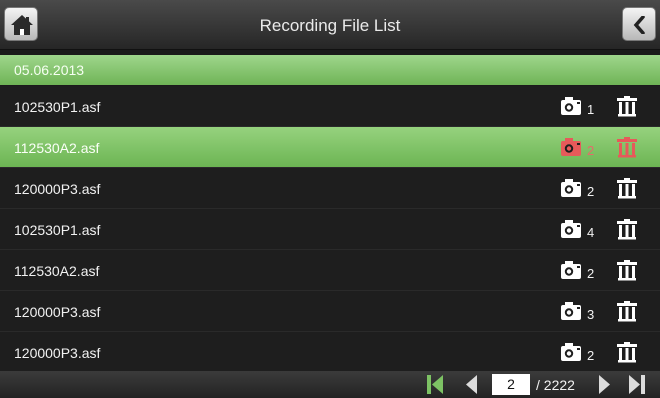 The width and height of the screenshot is (660, 398). What do you see at coordinates (591, 232) in the screenshot?
I see `snapshot-count: 4` at bounding box center [591, 232].